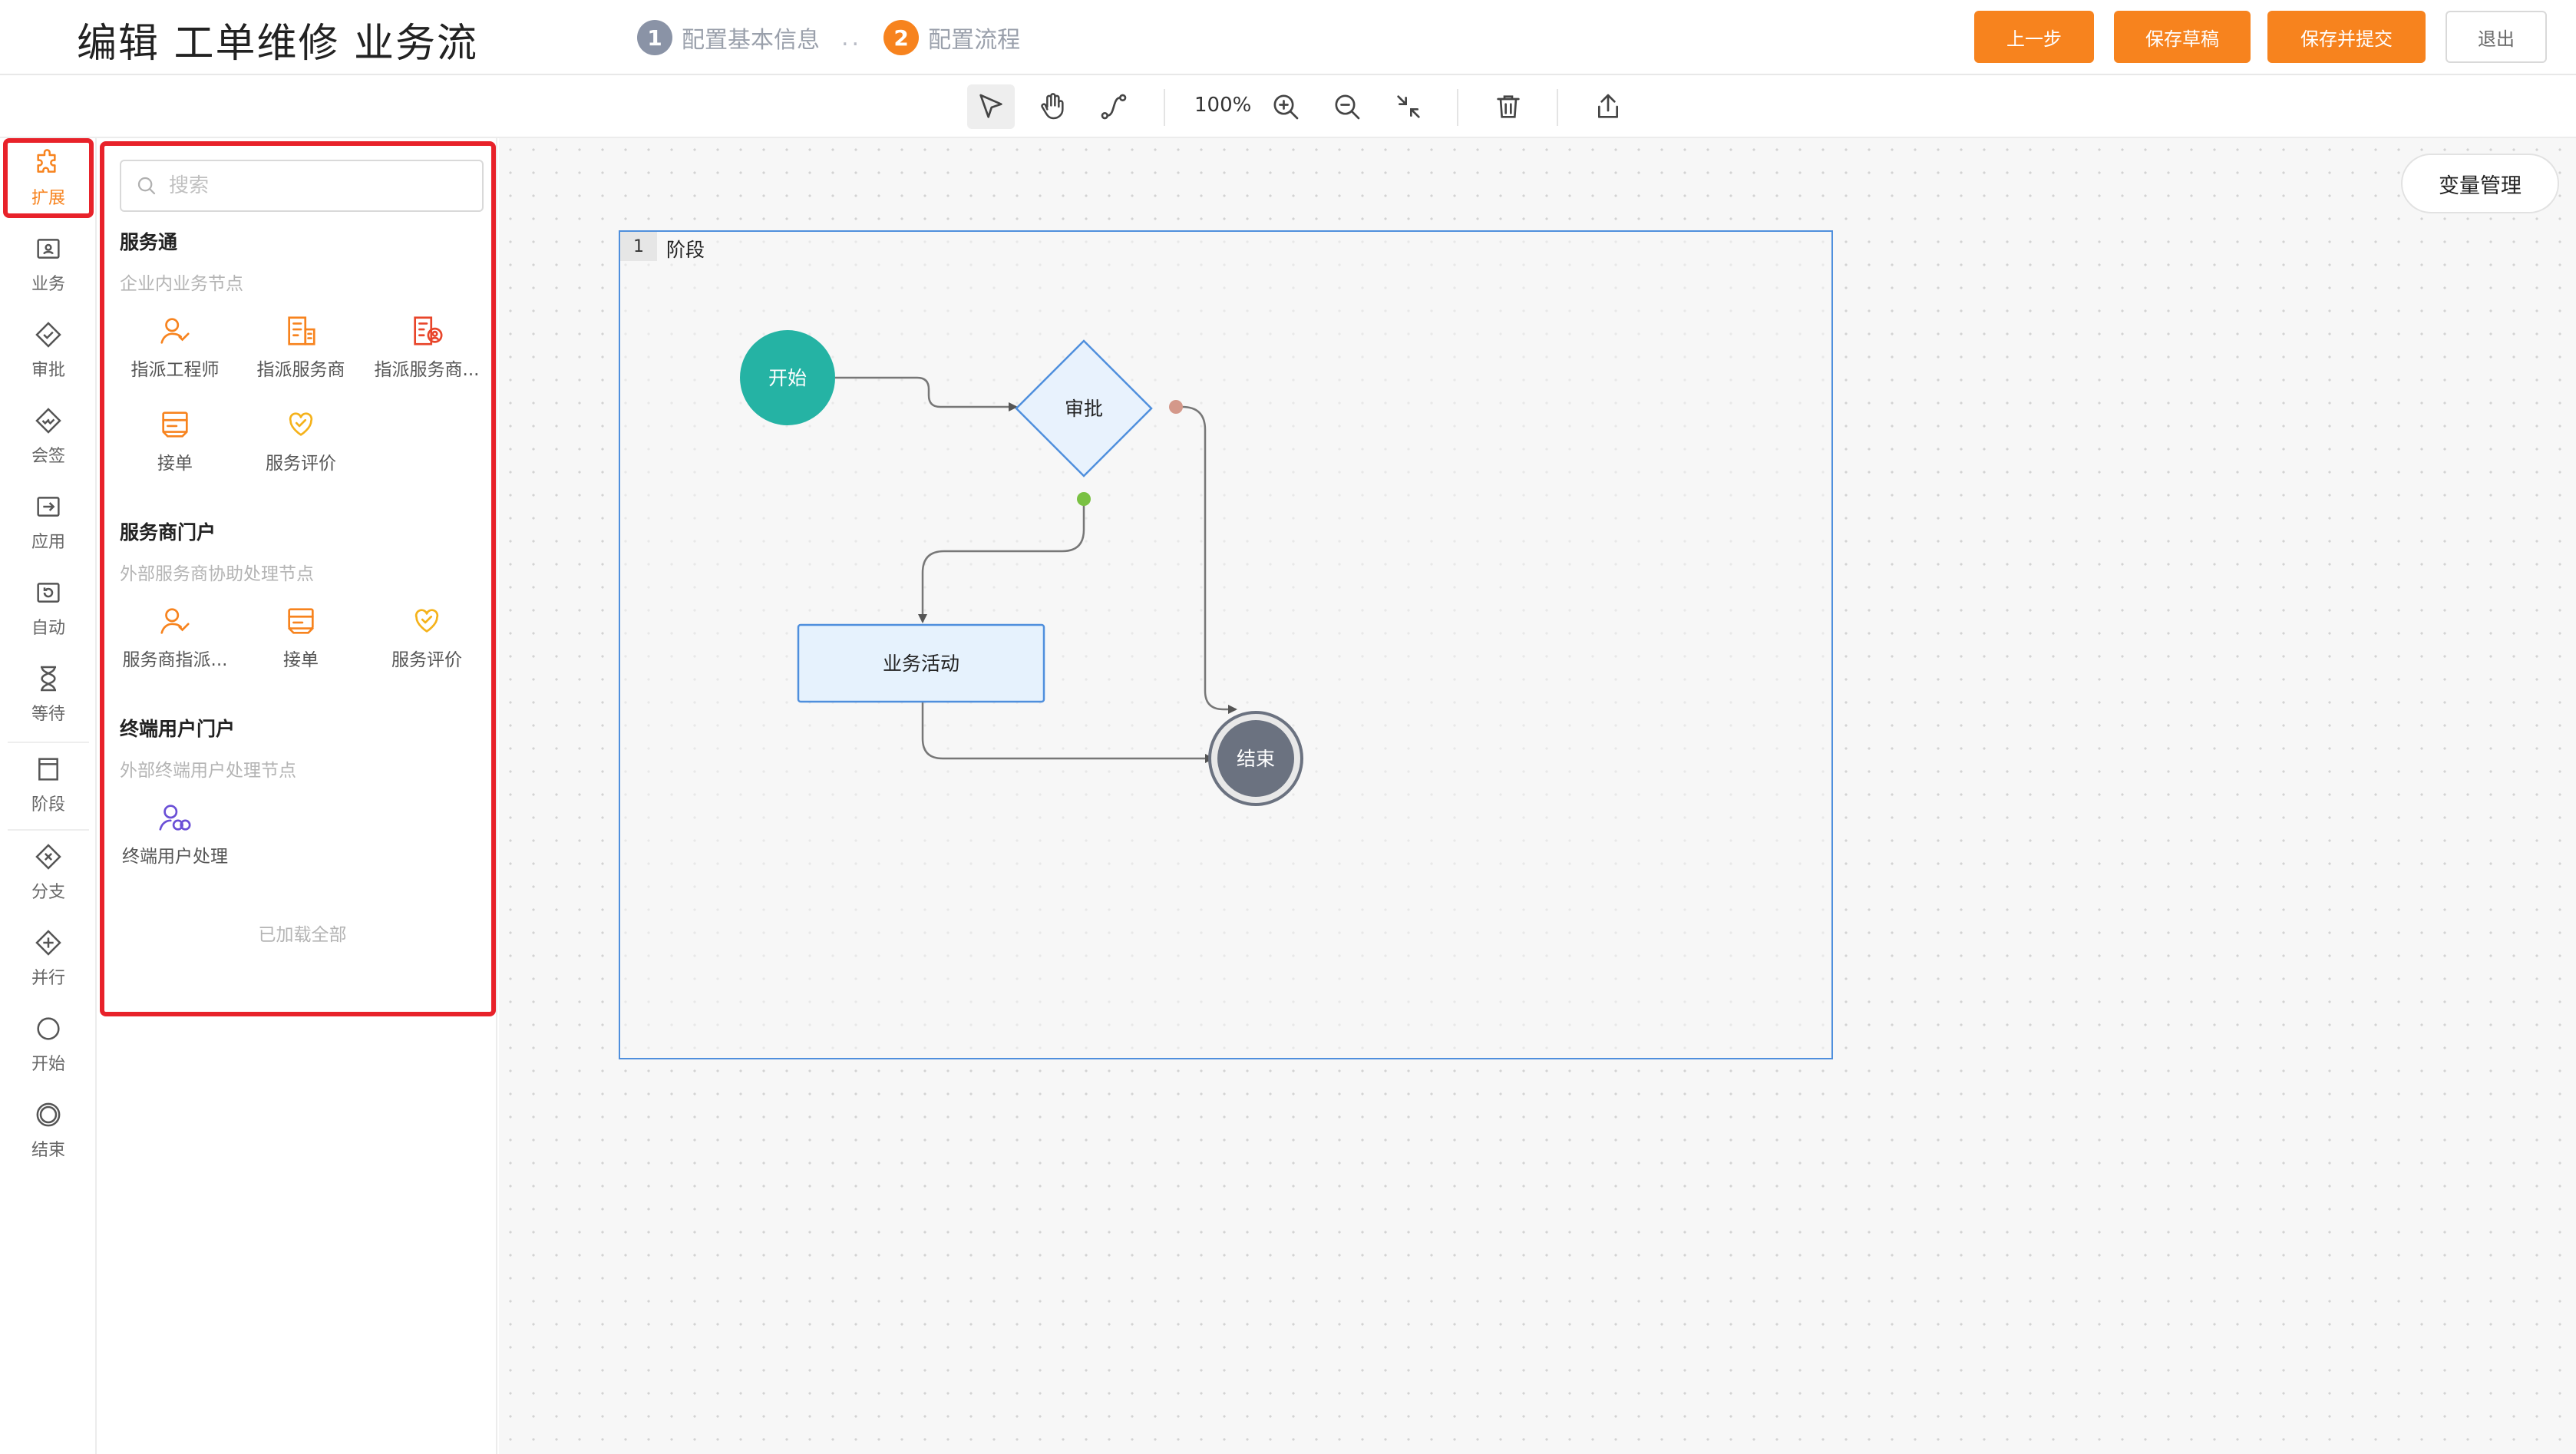 The height and width of the screenshot is (1454, 2576). Describe the element at coordinates (428, 330) in the screenshot. I see `assign-provider-person-icon` at that location.